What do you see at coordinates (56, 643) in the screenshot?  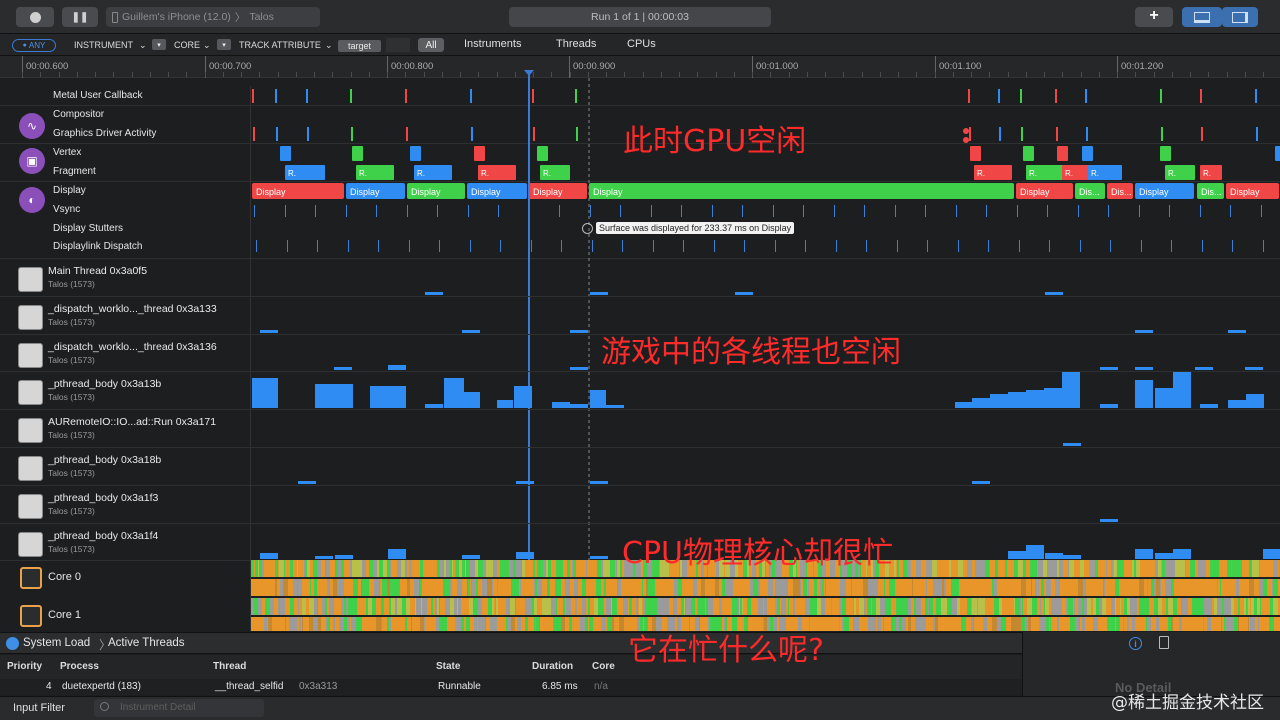 I see `breadcrumb-root: System Load` at bounding box center [56, 643].